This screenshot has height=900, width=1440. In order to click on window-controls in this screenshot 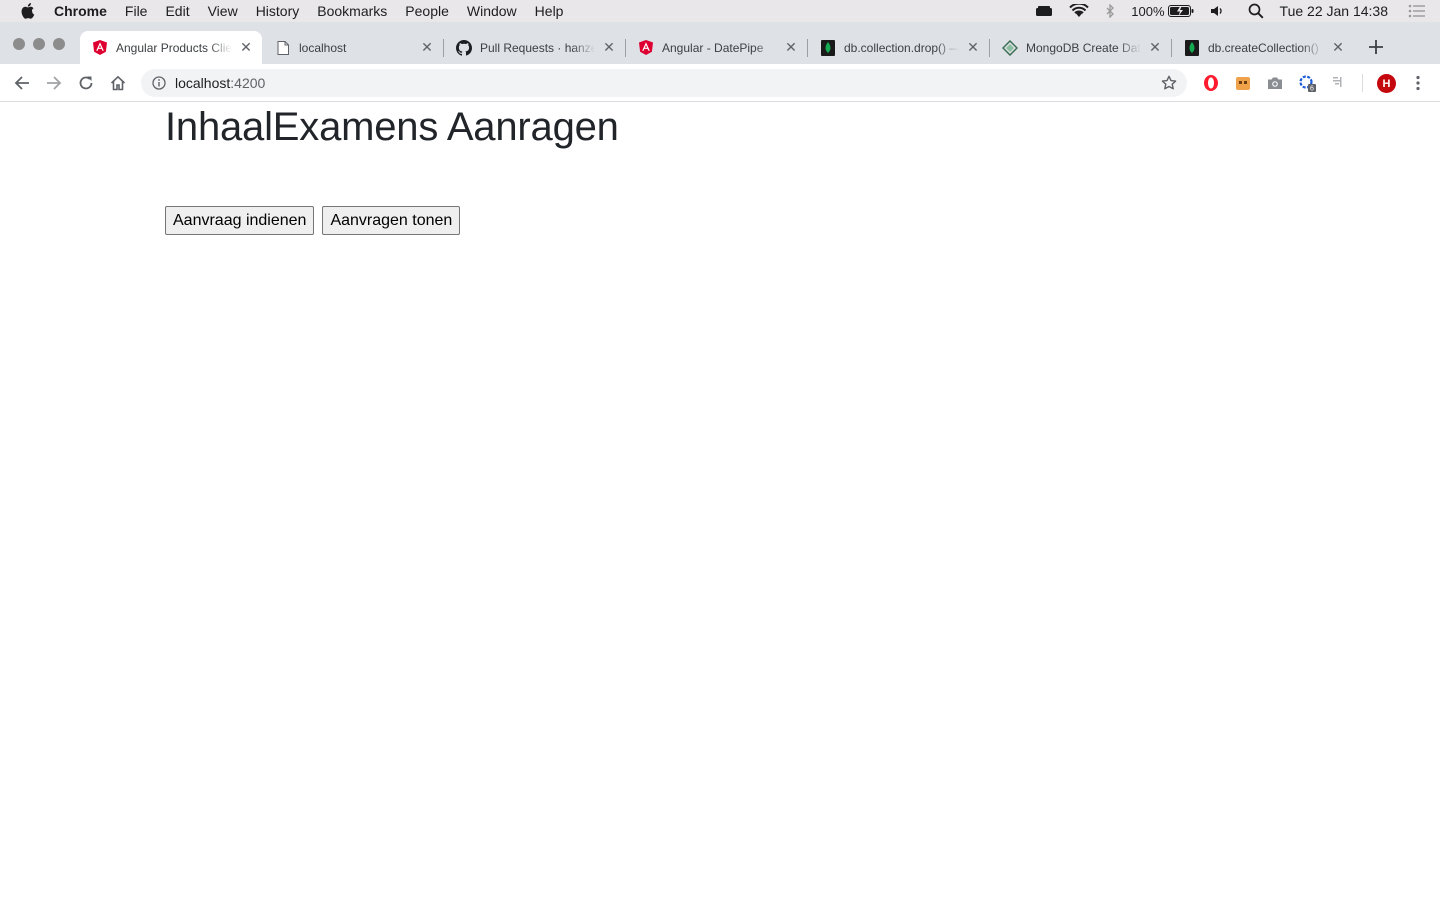, I will do `click(39, 44)`.